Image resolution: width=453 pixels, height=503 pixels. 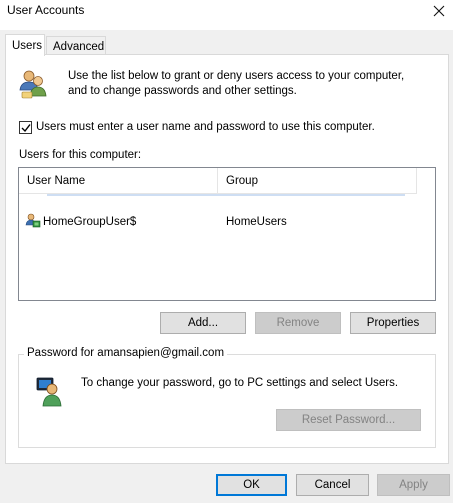 I want to click on column-separator, so click(x=416, y=181).